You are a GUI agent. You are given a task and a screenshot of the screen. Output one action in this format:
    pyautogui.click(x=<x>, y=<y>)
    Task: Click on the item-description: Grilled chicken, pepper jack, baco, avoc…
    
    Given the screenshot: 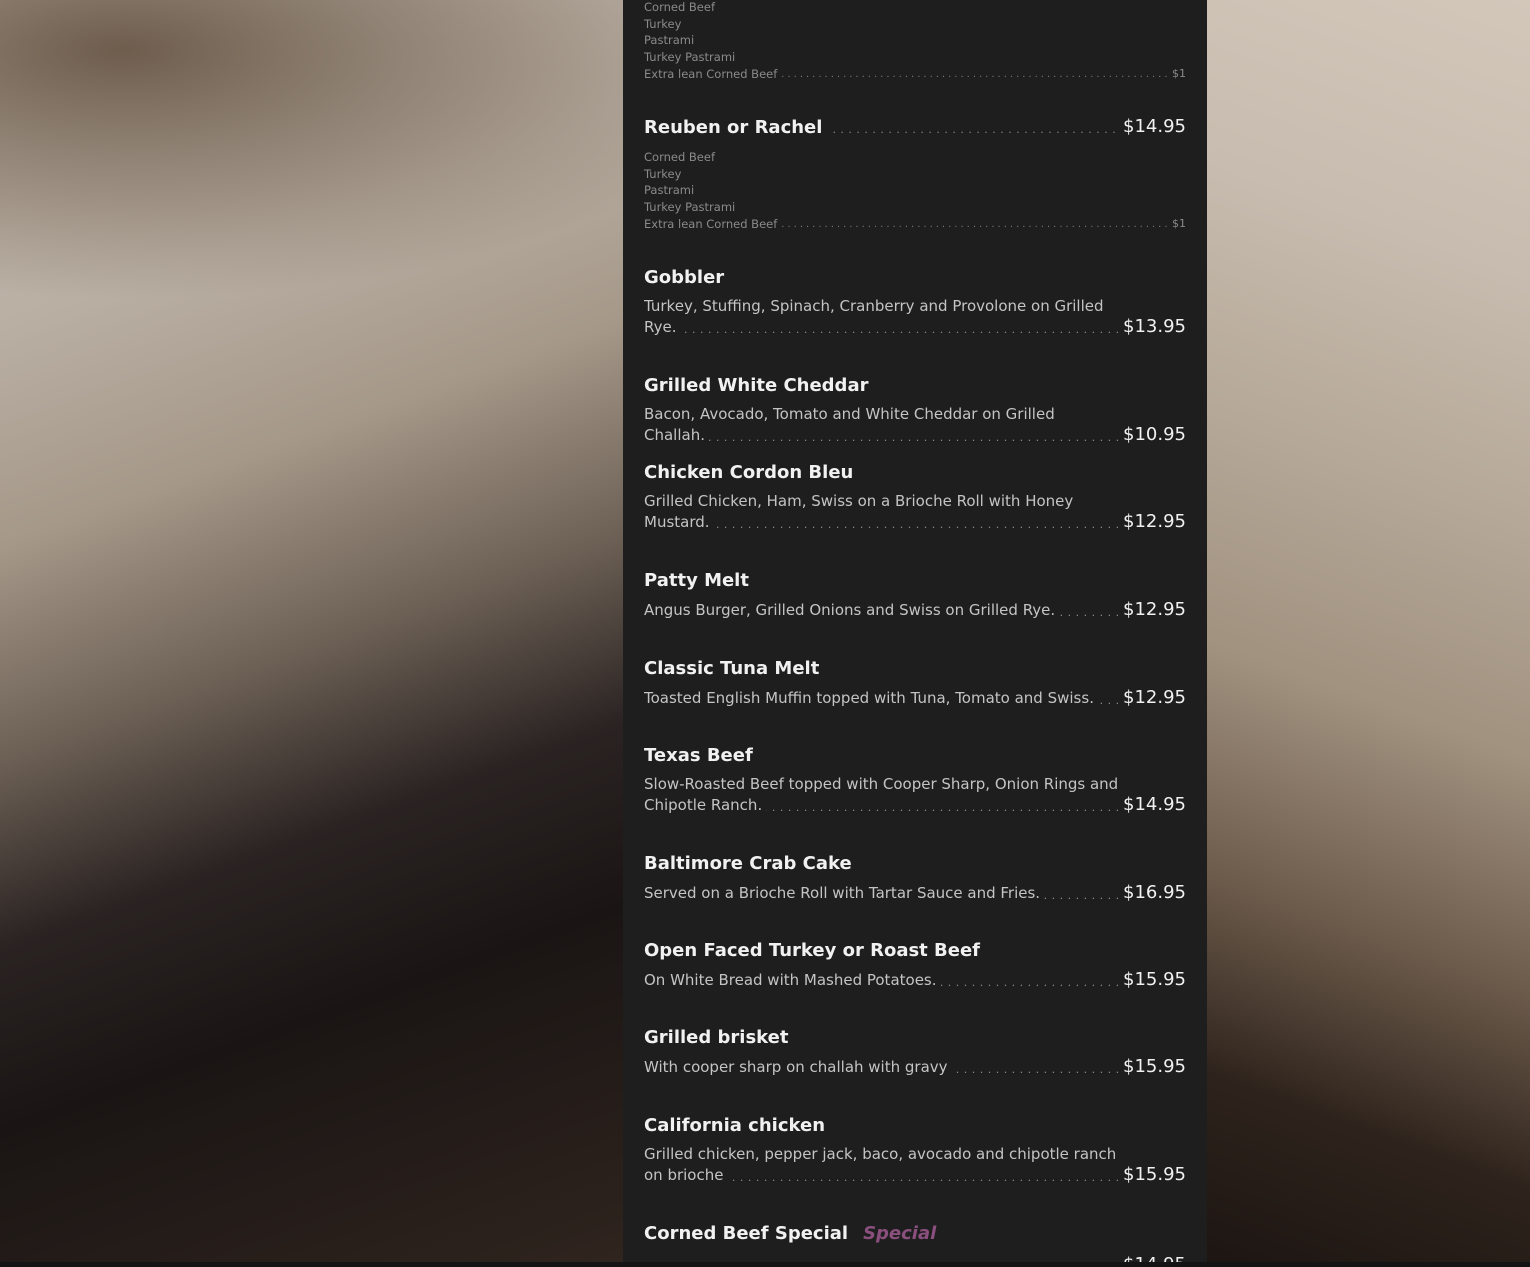 What is the action you would take?
    pyautogui.click(x=883, y=1165)
    